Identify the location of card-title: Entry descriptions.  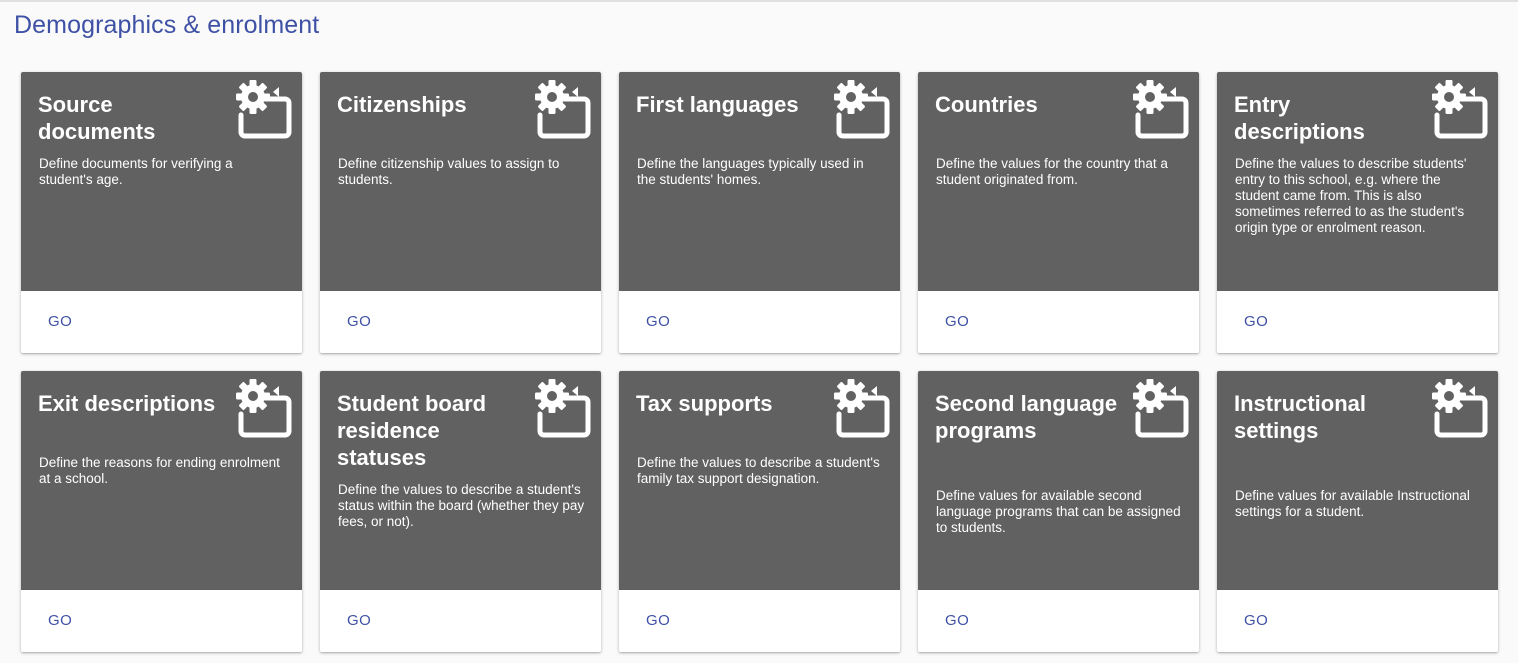
(1299, 118).